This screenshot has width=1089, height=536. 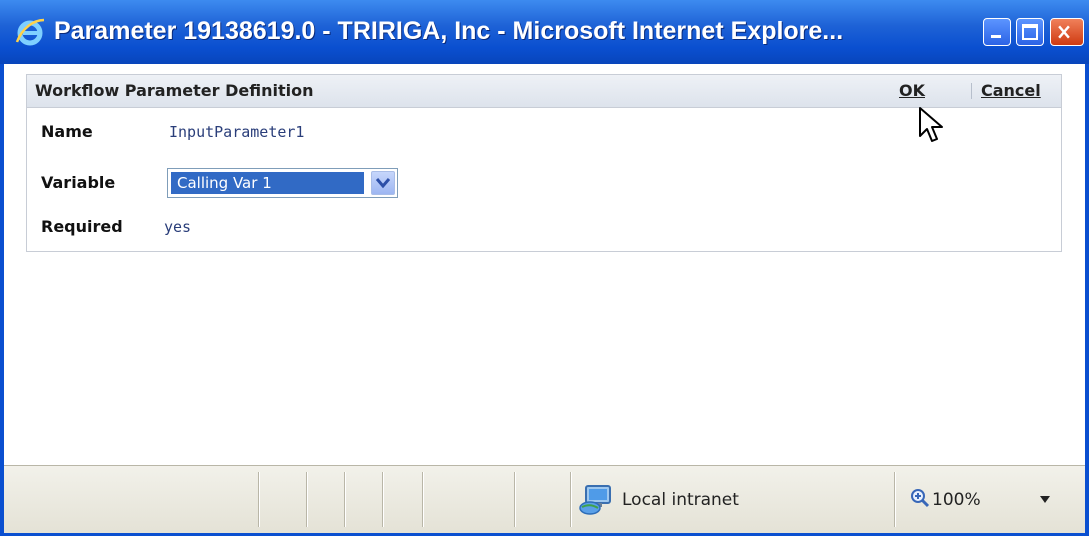 I want to click on maximize-icon, so click(x=1030, y=32).